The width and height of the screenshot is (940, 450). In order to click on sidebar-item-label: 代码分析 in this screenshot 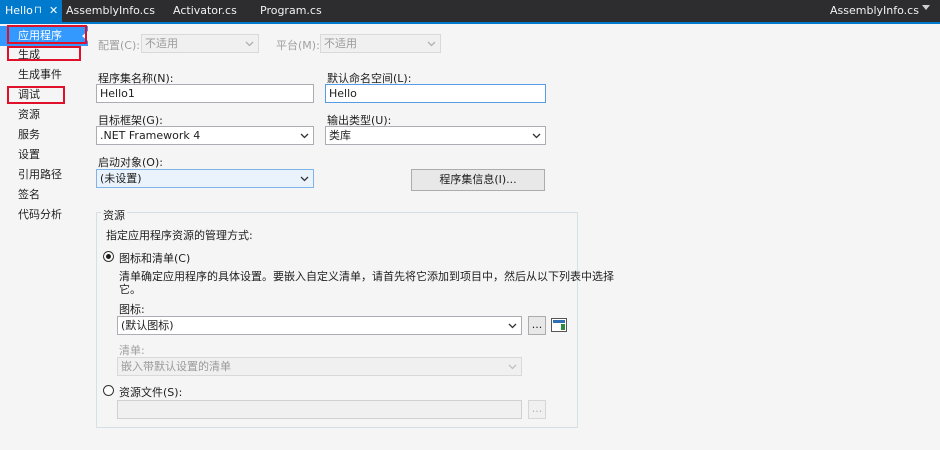, I will do `click(40, 214)`.